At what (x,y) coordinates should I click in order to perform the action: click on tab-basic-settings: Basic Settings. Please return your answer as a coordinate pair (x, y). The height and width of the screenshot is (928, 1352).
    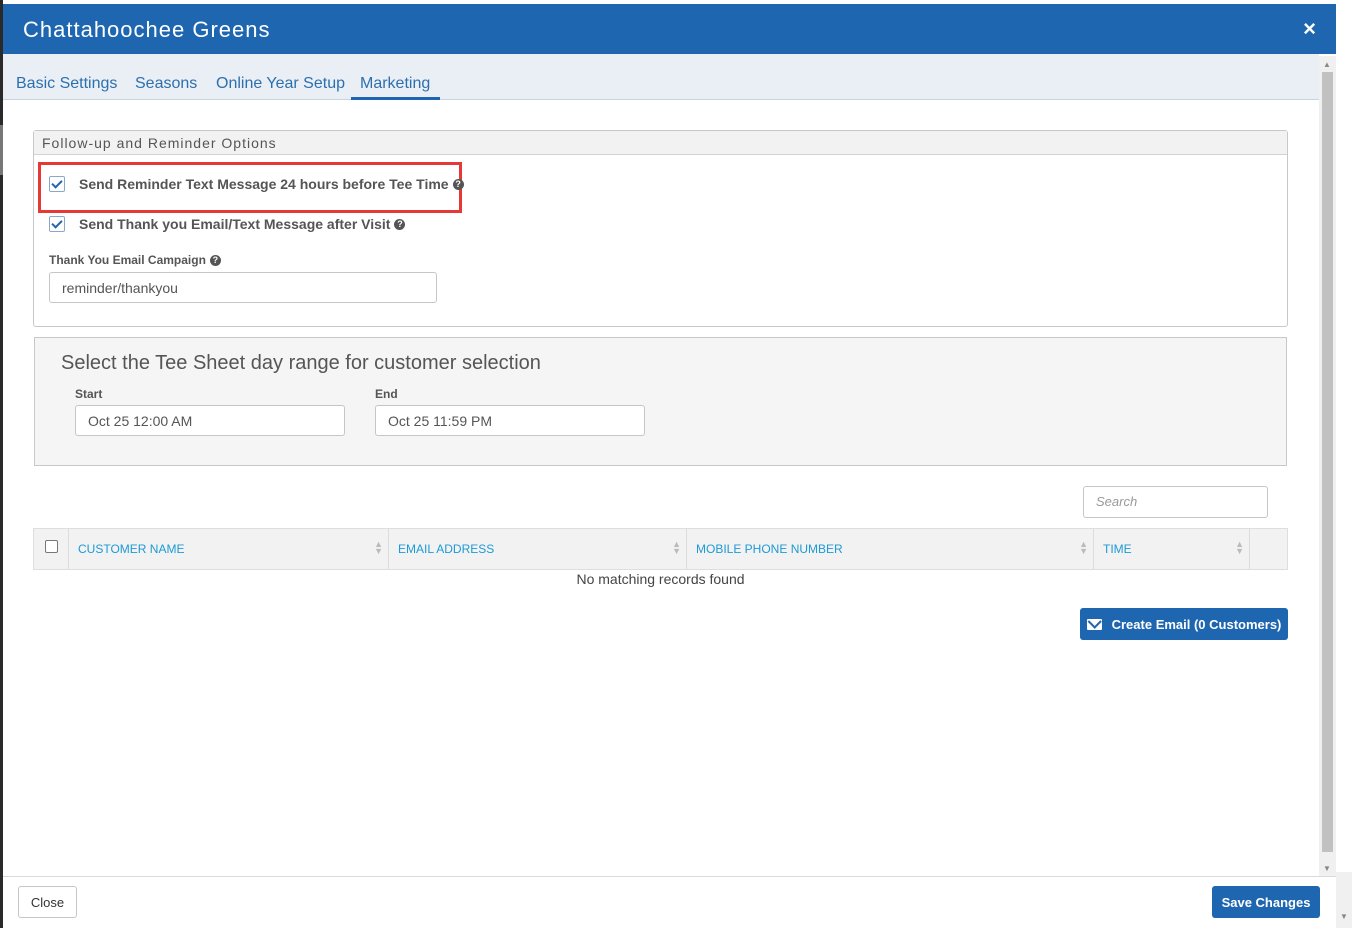
    Looking at the image, I should click on (66, 84).